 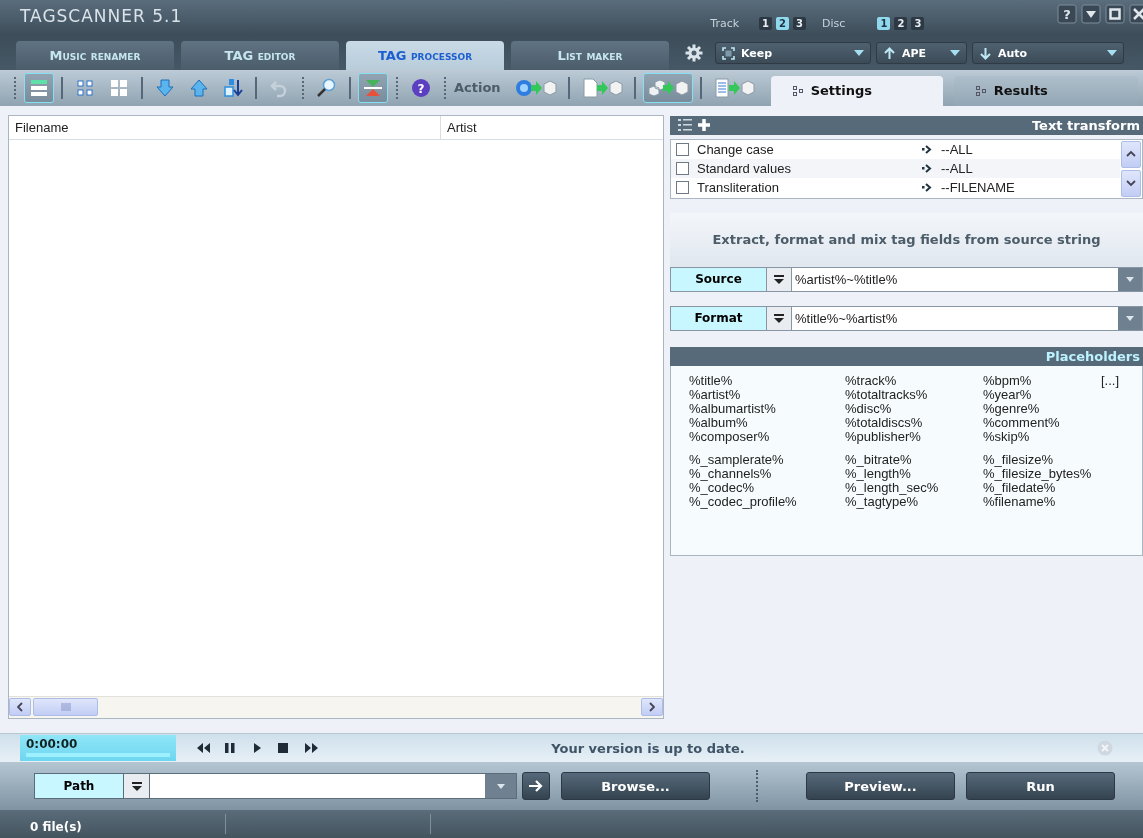 I want to click on gear-icon, so click(x=694, y=53).